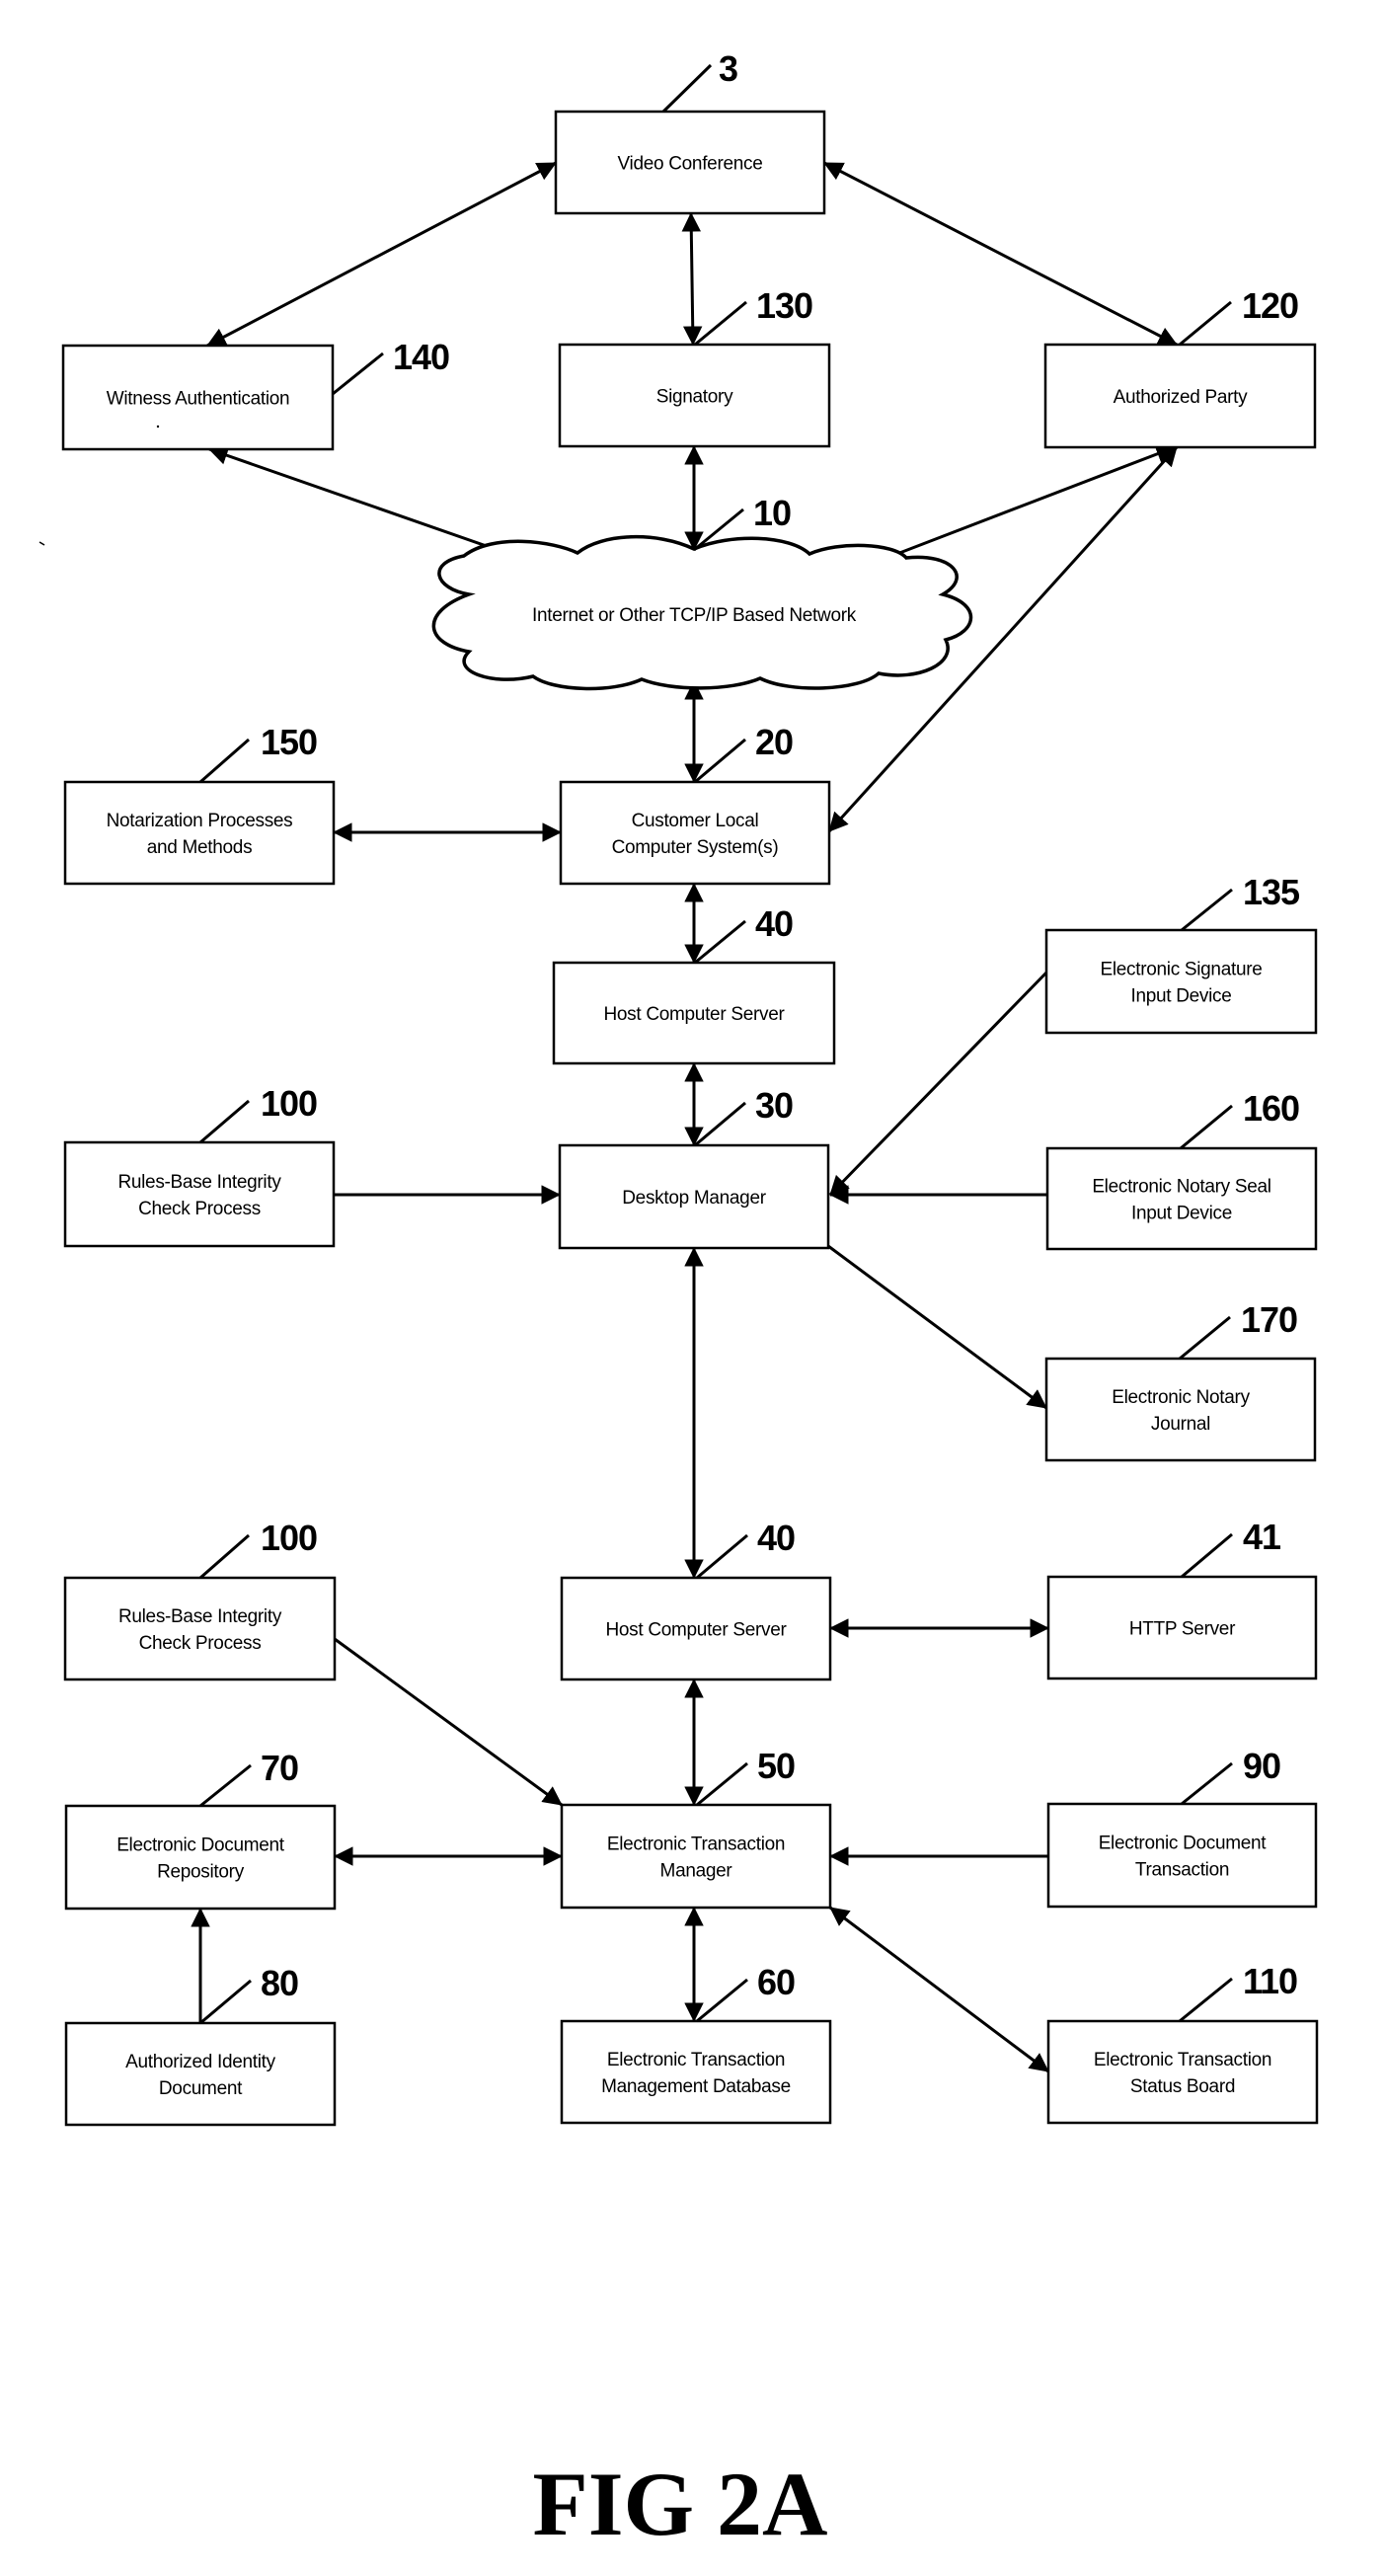  I want to click on connector-video-conference-to-authorized-party, so click(1000, 254).